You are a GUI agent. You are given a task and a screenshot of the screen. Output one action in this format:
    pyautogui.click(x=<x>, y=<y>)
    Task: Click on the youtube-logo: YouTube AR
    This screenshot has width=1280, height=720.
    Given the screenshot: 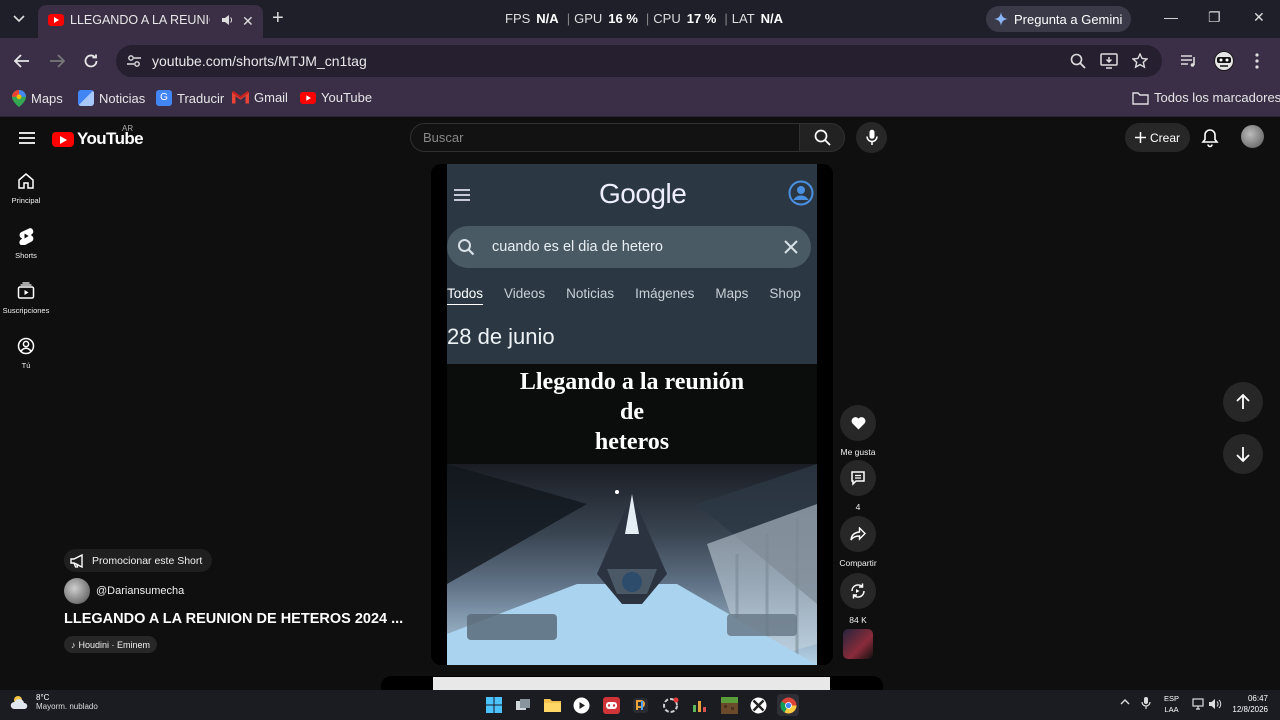 What is the action you would take?
    pyautogui.click(x=98, y=136)
    